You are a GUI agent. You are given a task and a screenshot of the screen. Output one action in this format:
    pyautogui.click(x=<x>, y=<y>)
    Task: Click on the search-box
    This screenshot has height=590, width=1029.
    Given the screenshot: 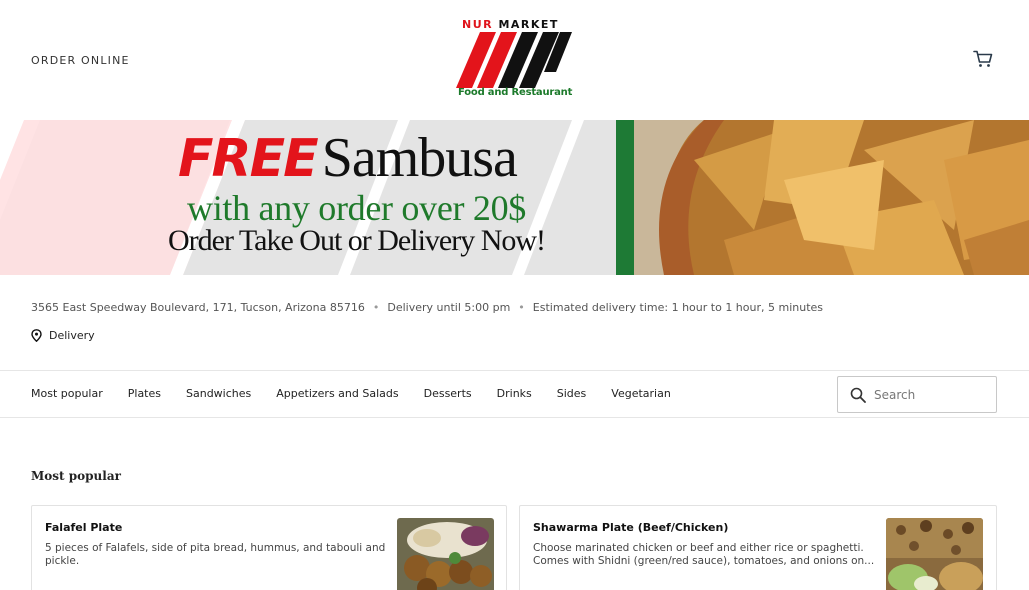 What is the action you would take?
    pyautogui.click(x=917, y=394)
    